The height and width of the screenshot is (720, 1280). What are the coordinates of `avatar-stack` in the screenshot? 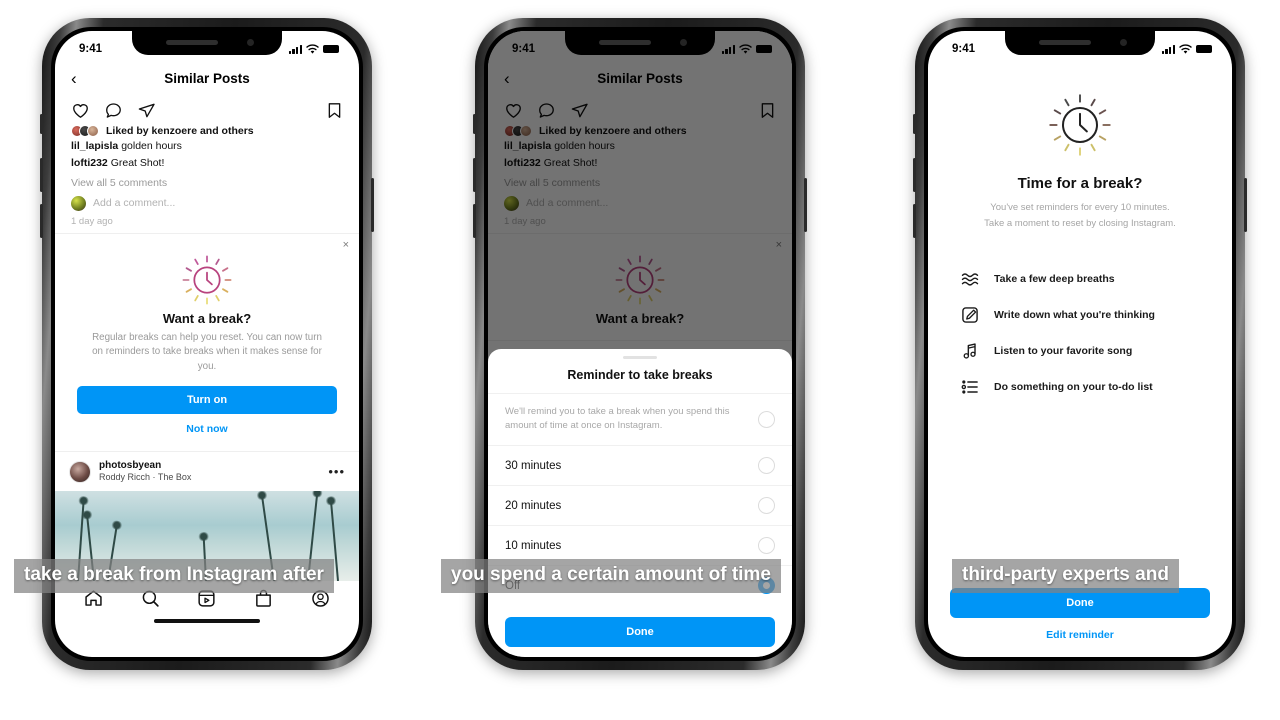 It's located at (85, 131).